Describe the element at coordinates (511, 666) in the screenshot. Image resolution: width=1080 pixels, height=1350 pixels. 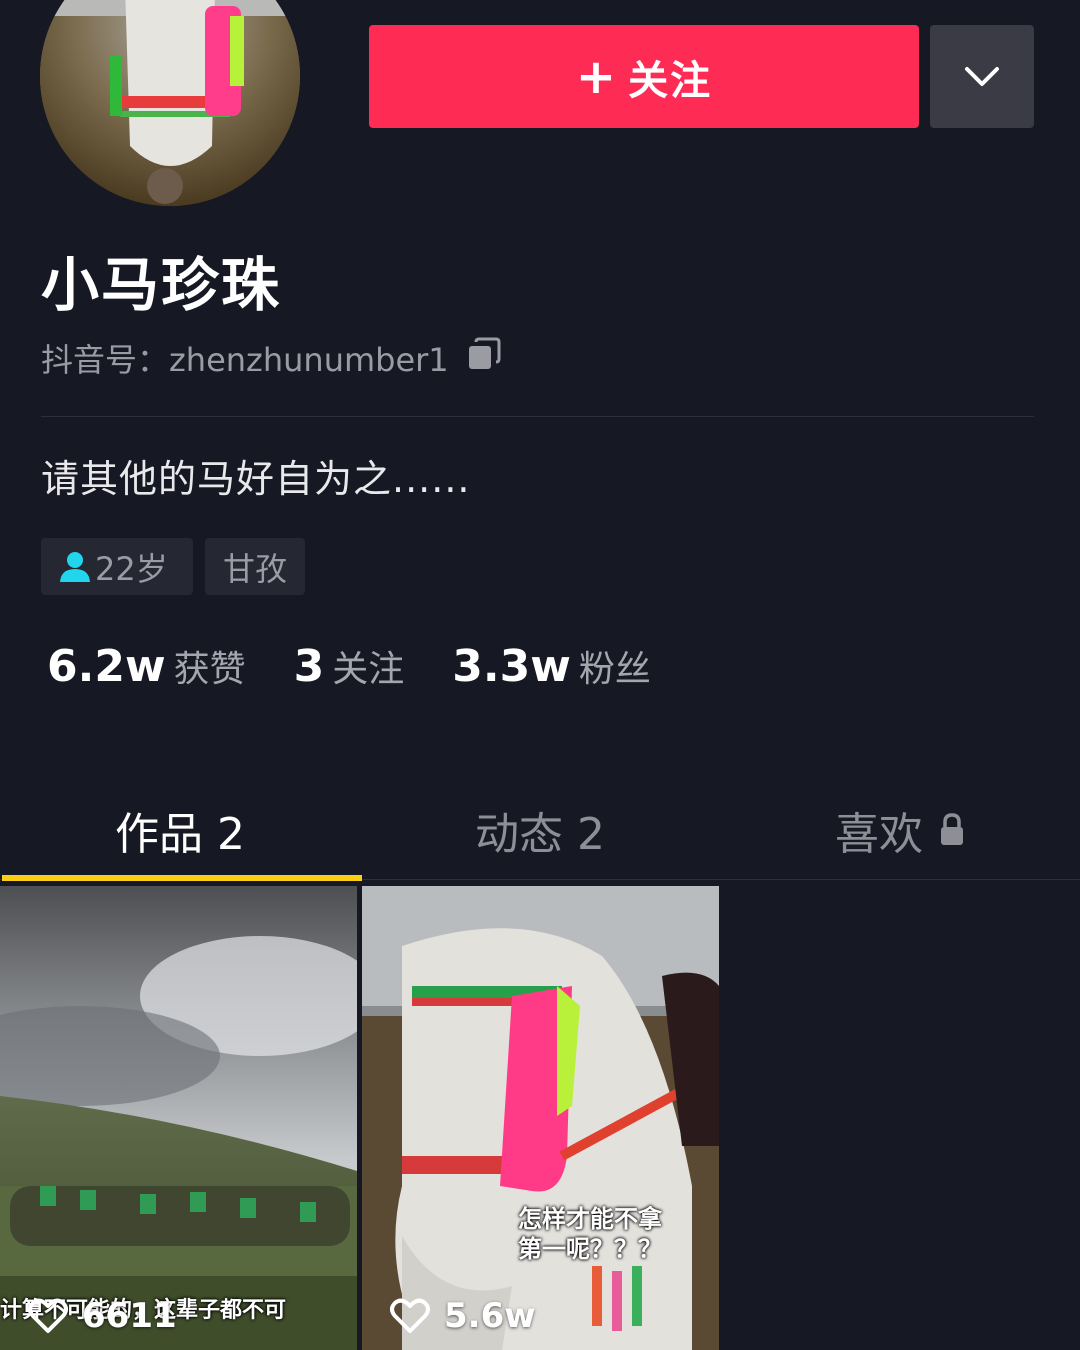
I see `followers-count: 3.3w` at that location.